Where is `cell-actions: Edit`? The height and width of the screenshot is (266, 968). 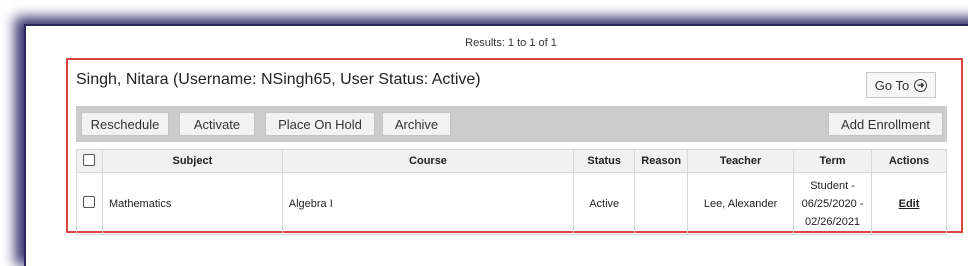
cell-actions: Edit is located at coordinates (909, 203).